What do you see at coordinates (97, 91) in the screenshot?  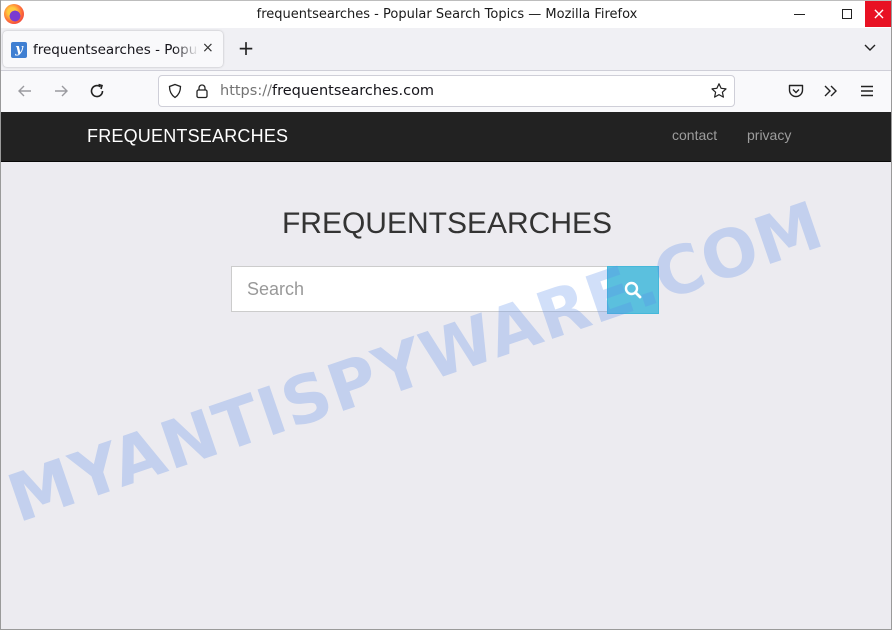 I see `reload-icon` at bounding box center [97, 91].